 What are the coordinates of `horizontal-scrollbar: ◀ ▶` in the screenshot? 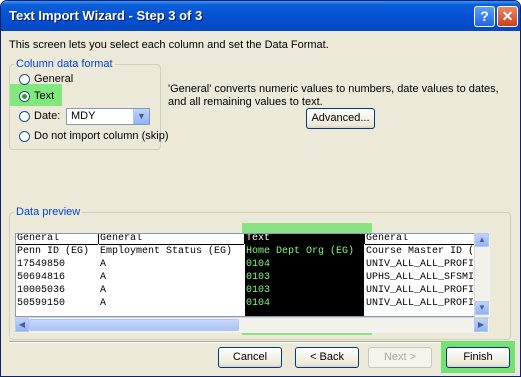 It's located at (252, 325).